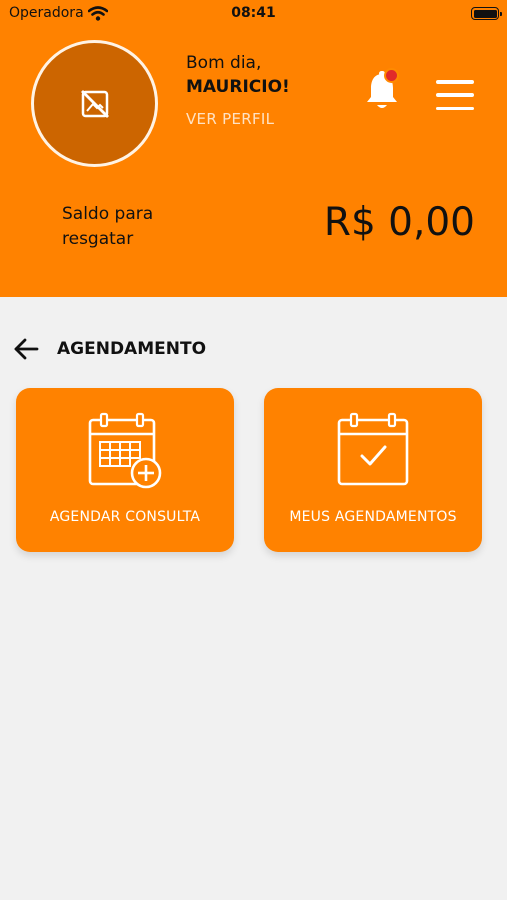 Image resolution: width=507 pixels, height=900 pixels. I want to click on schedule-appointment-card: AGENDAR CONSULTA, so click(125, 470).